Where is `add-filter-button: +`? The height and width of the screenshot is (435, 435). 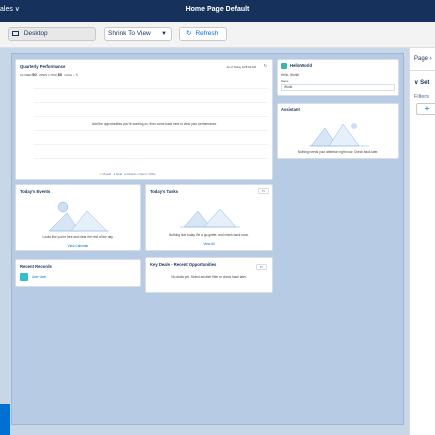 add-filter-button: + is located at coordinates (425, 109).